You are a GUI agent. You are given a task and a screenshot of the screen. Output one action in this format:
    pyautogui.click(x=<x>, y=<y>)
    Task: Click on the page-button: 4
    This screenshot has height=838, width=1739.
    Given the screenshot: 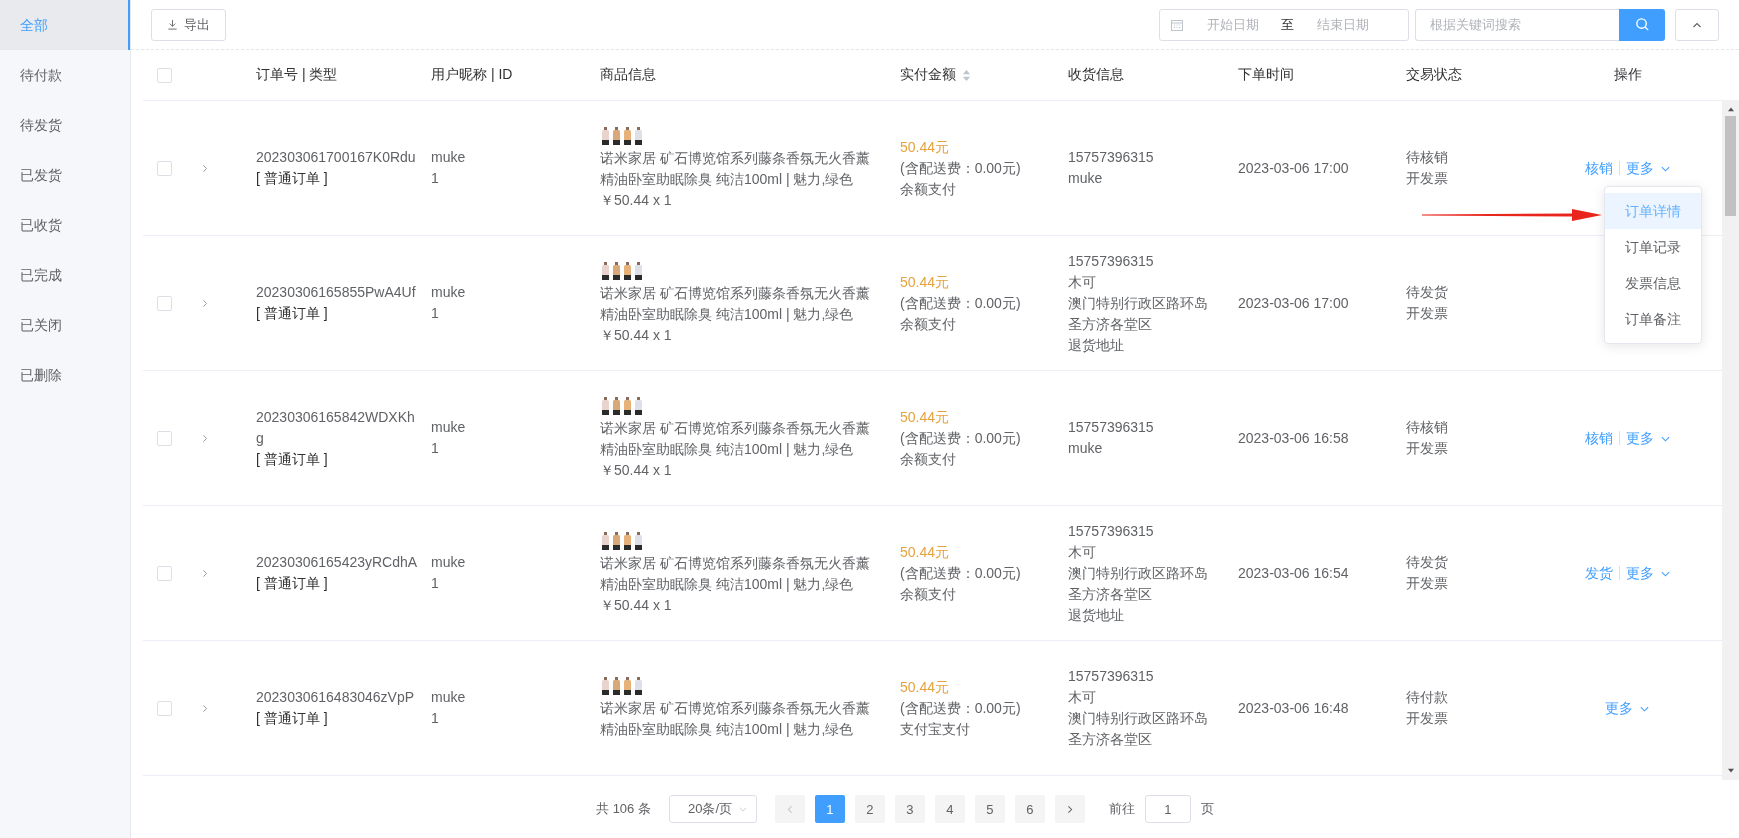 What is the action you would take?
    pyautogui.click(x=949, y=809)
    